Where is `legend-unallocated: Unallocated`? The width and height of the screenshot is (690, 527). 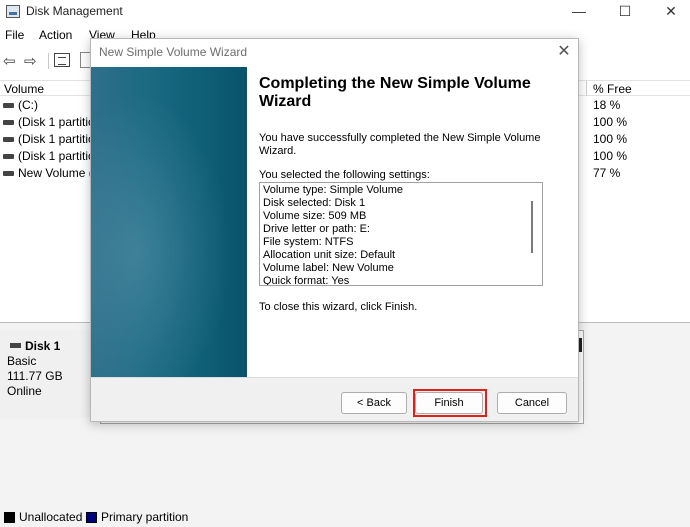 legend-unallocated: Unallocated is located at coordinates (51, 517).